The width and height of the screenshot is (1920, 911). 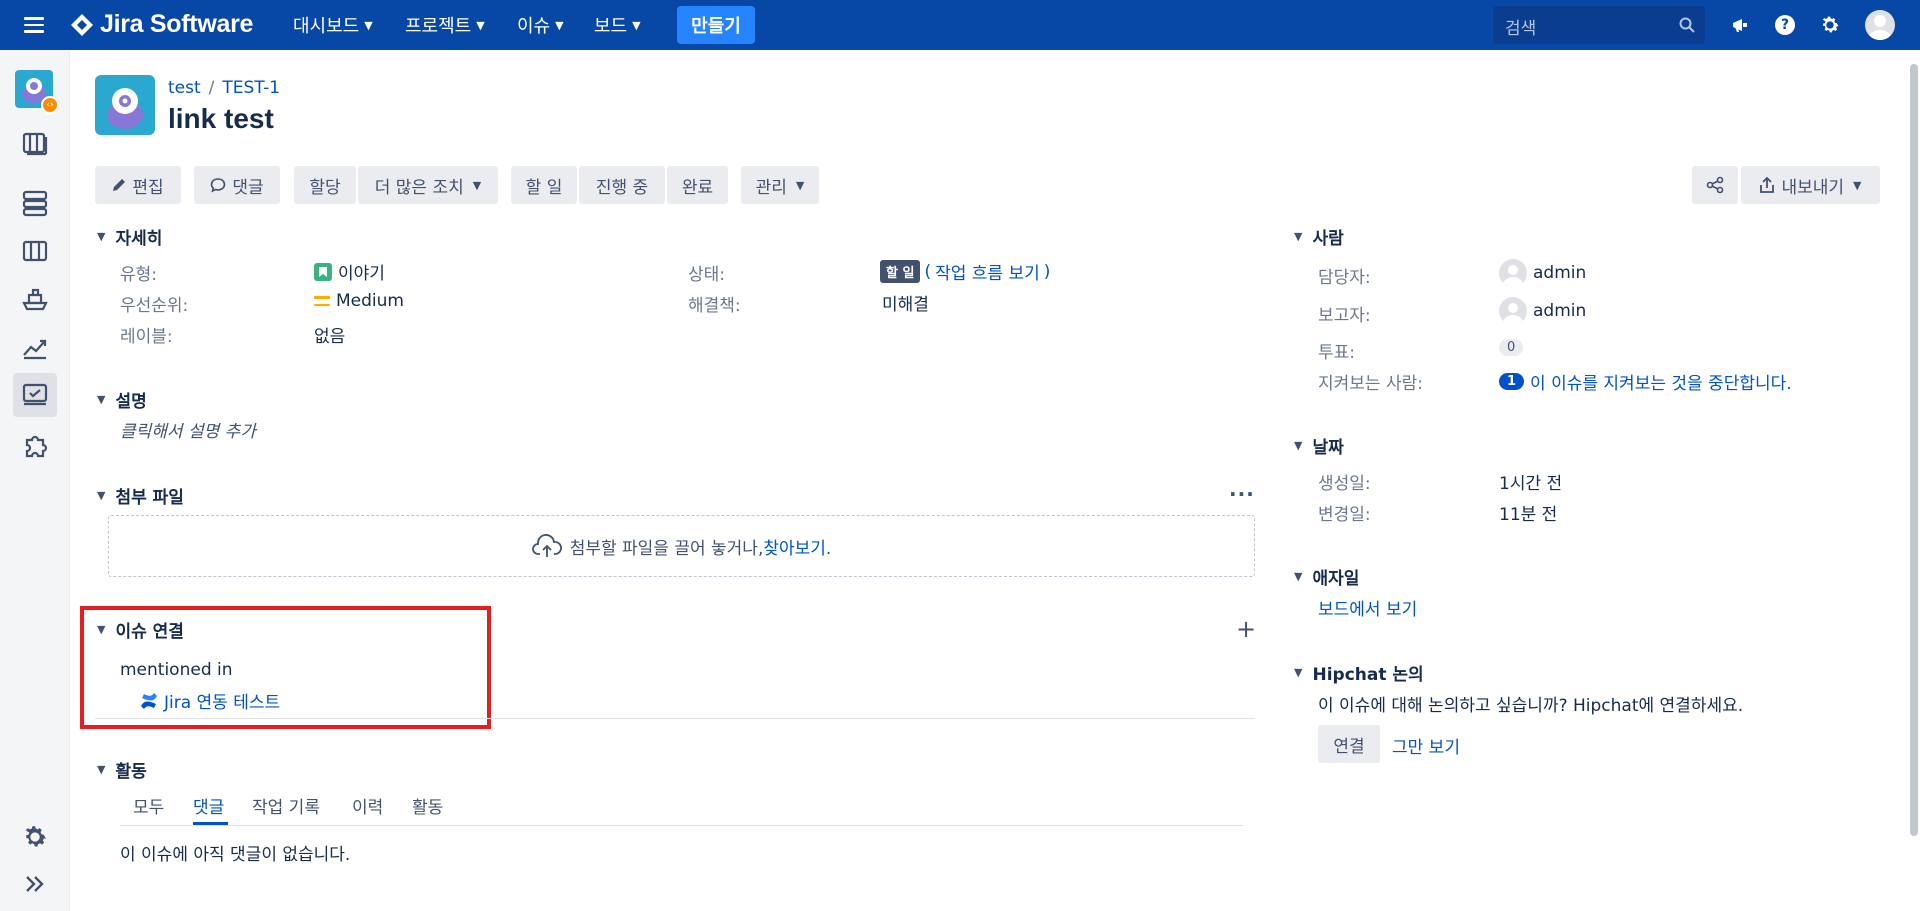 What do you see at coordinates (125, 105) in the screenshot?
I see `project-avatar` at bounding box center [125, 105].